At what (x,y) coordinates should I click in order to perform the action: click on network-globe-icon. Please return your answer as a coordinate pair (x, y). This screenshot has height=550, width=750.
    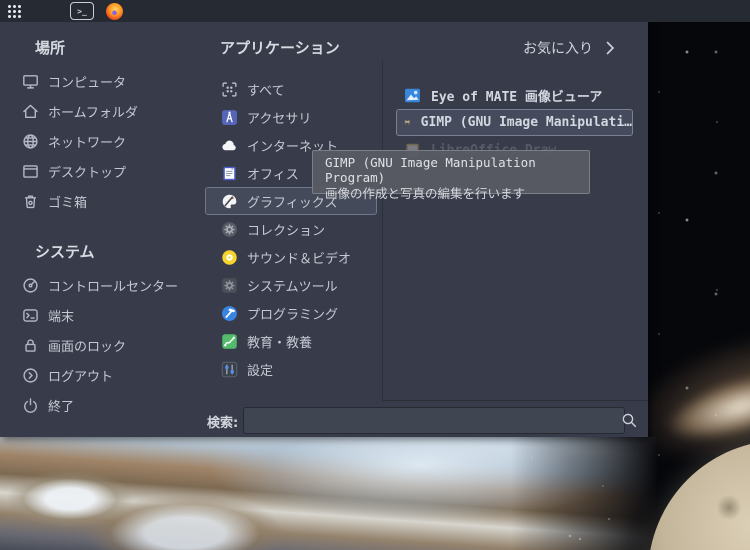
    Looking at the image, I should click on (30, 141).